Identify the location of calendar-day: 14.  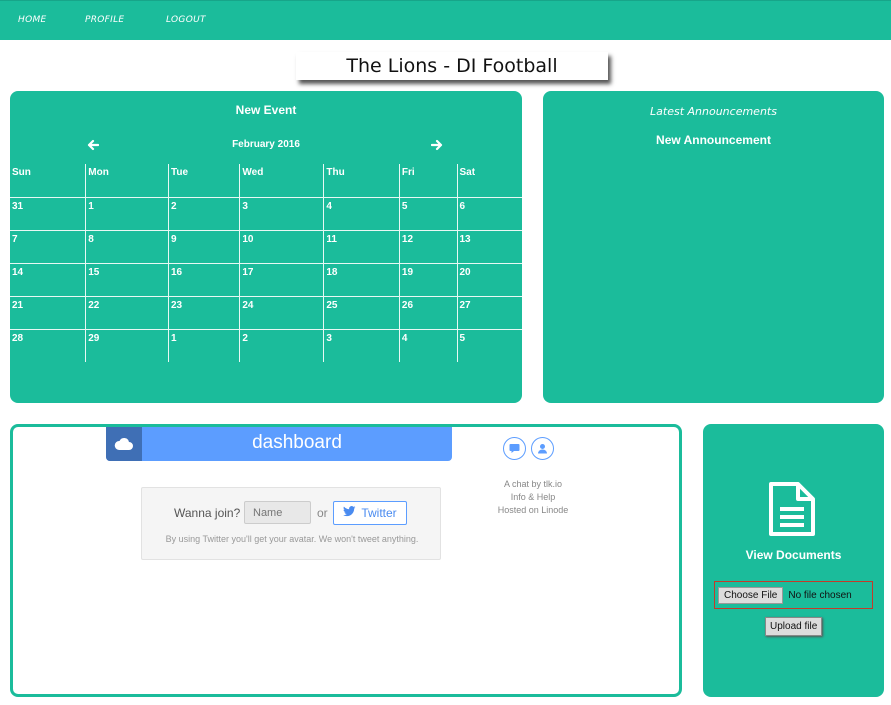
(48, 279).